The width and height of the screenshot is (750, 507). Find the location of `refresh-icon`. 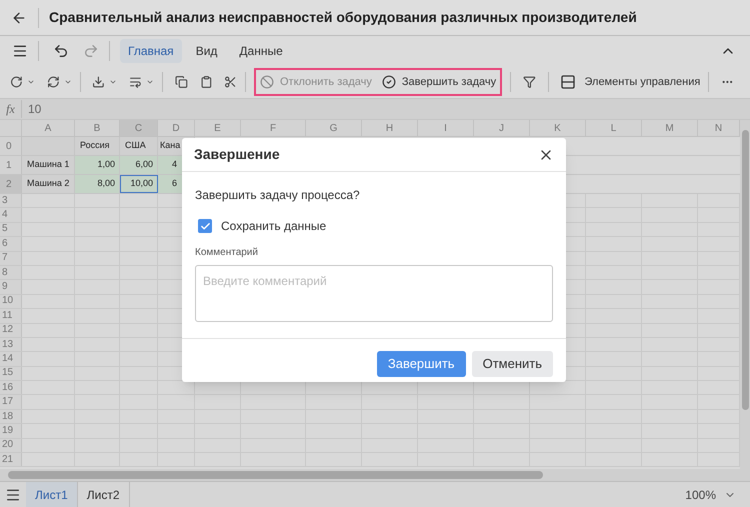

refresh-icon is located at coordinates (16, 82).